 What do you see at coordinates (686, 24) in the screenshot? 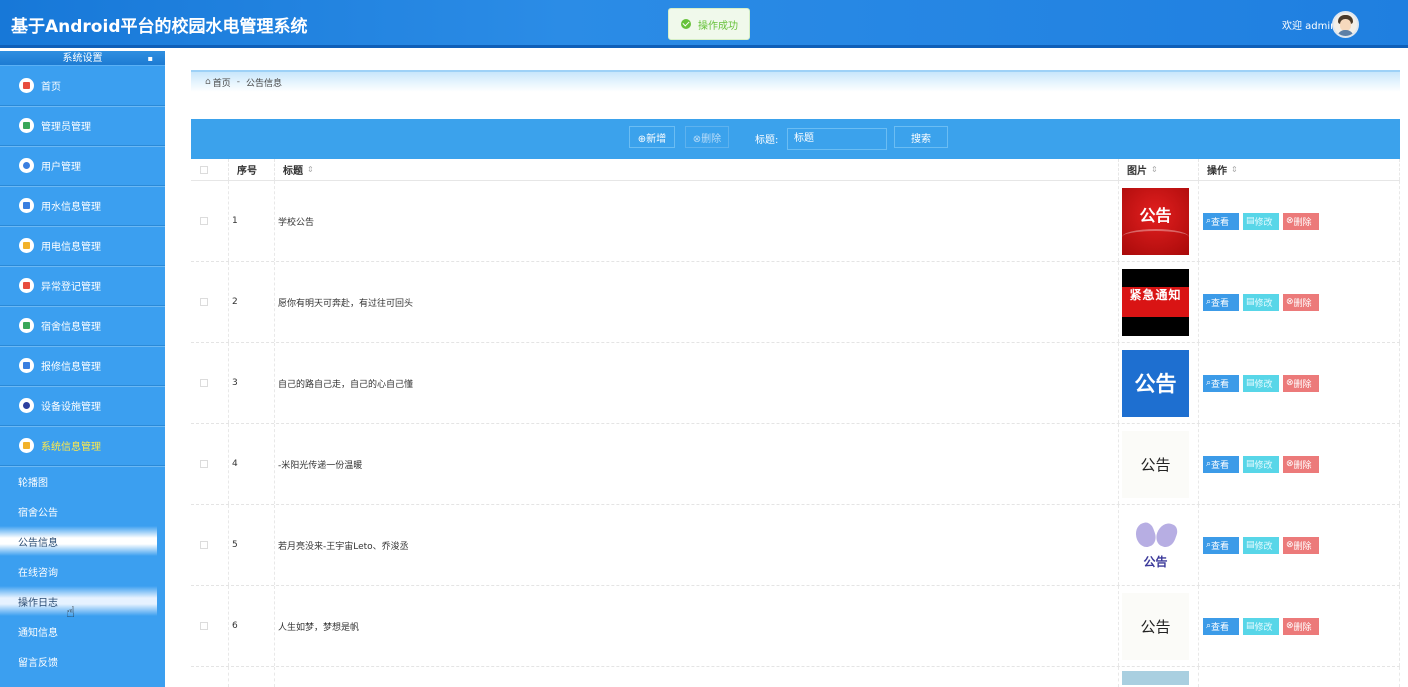
I see `check-circle-icon` at bounding box center [686, 24].